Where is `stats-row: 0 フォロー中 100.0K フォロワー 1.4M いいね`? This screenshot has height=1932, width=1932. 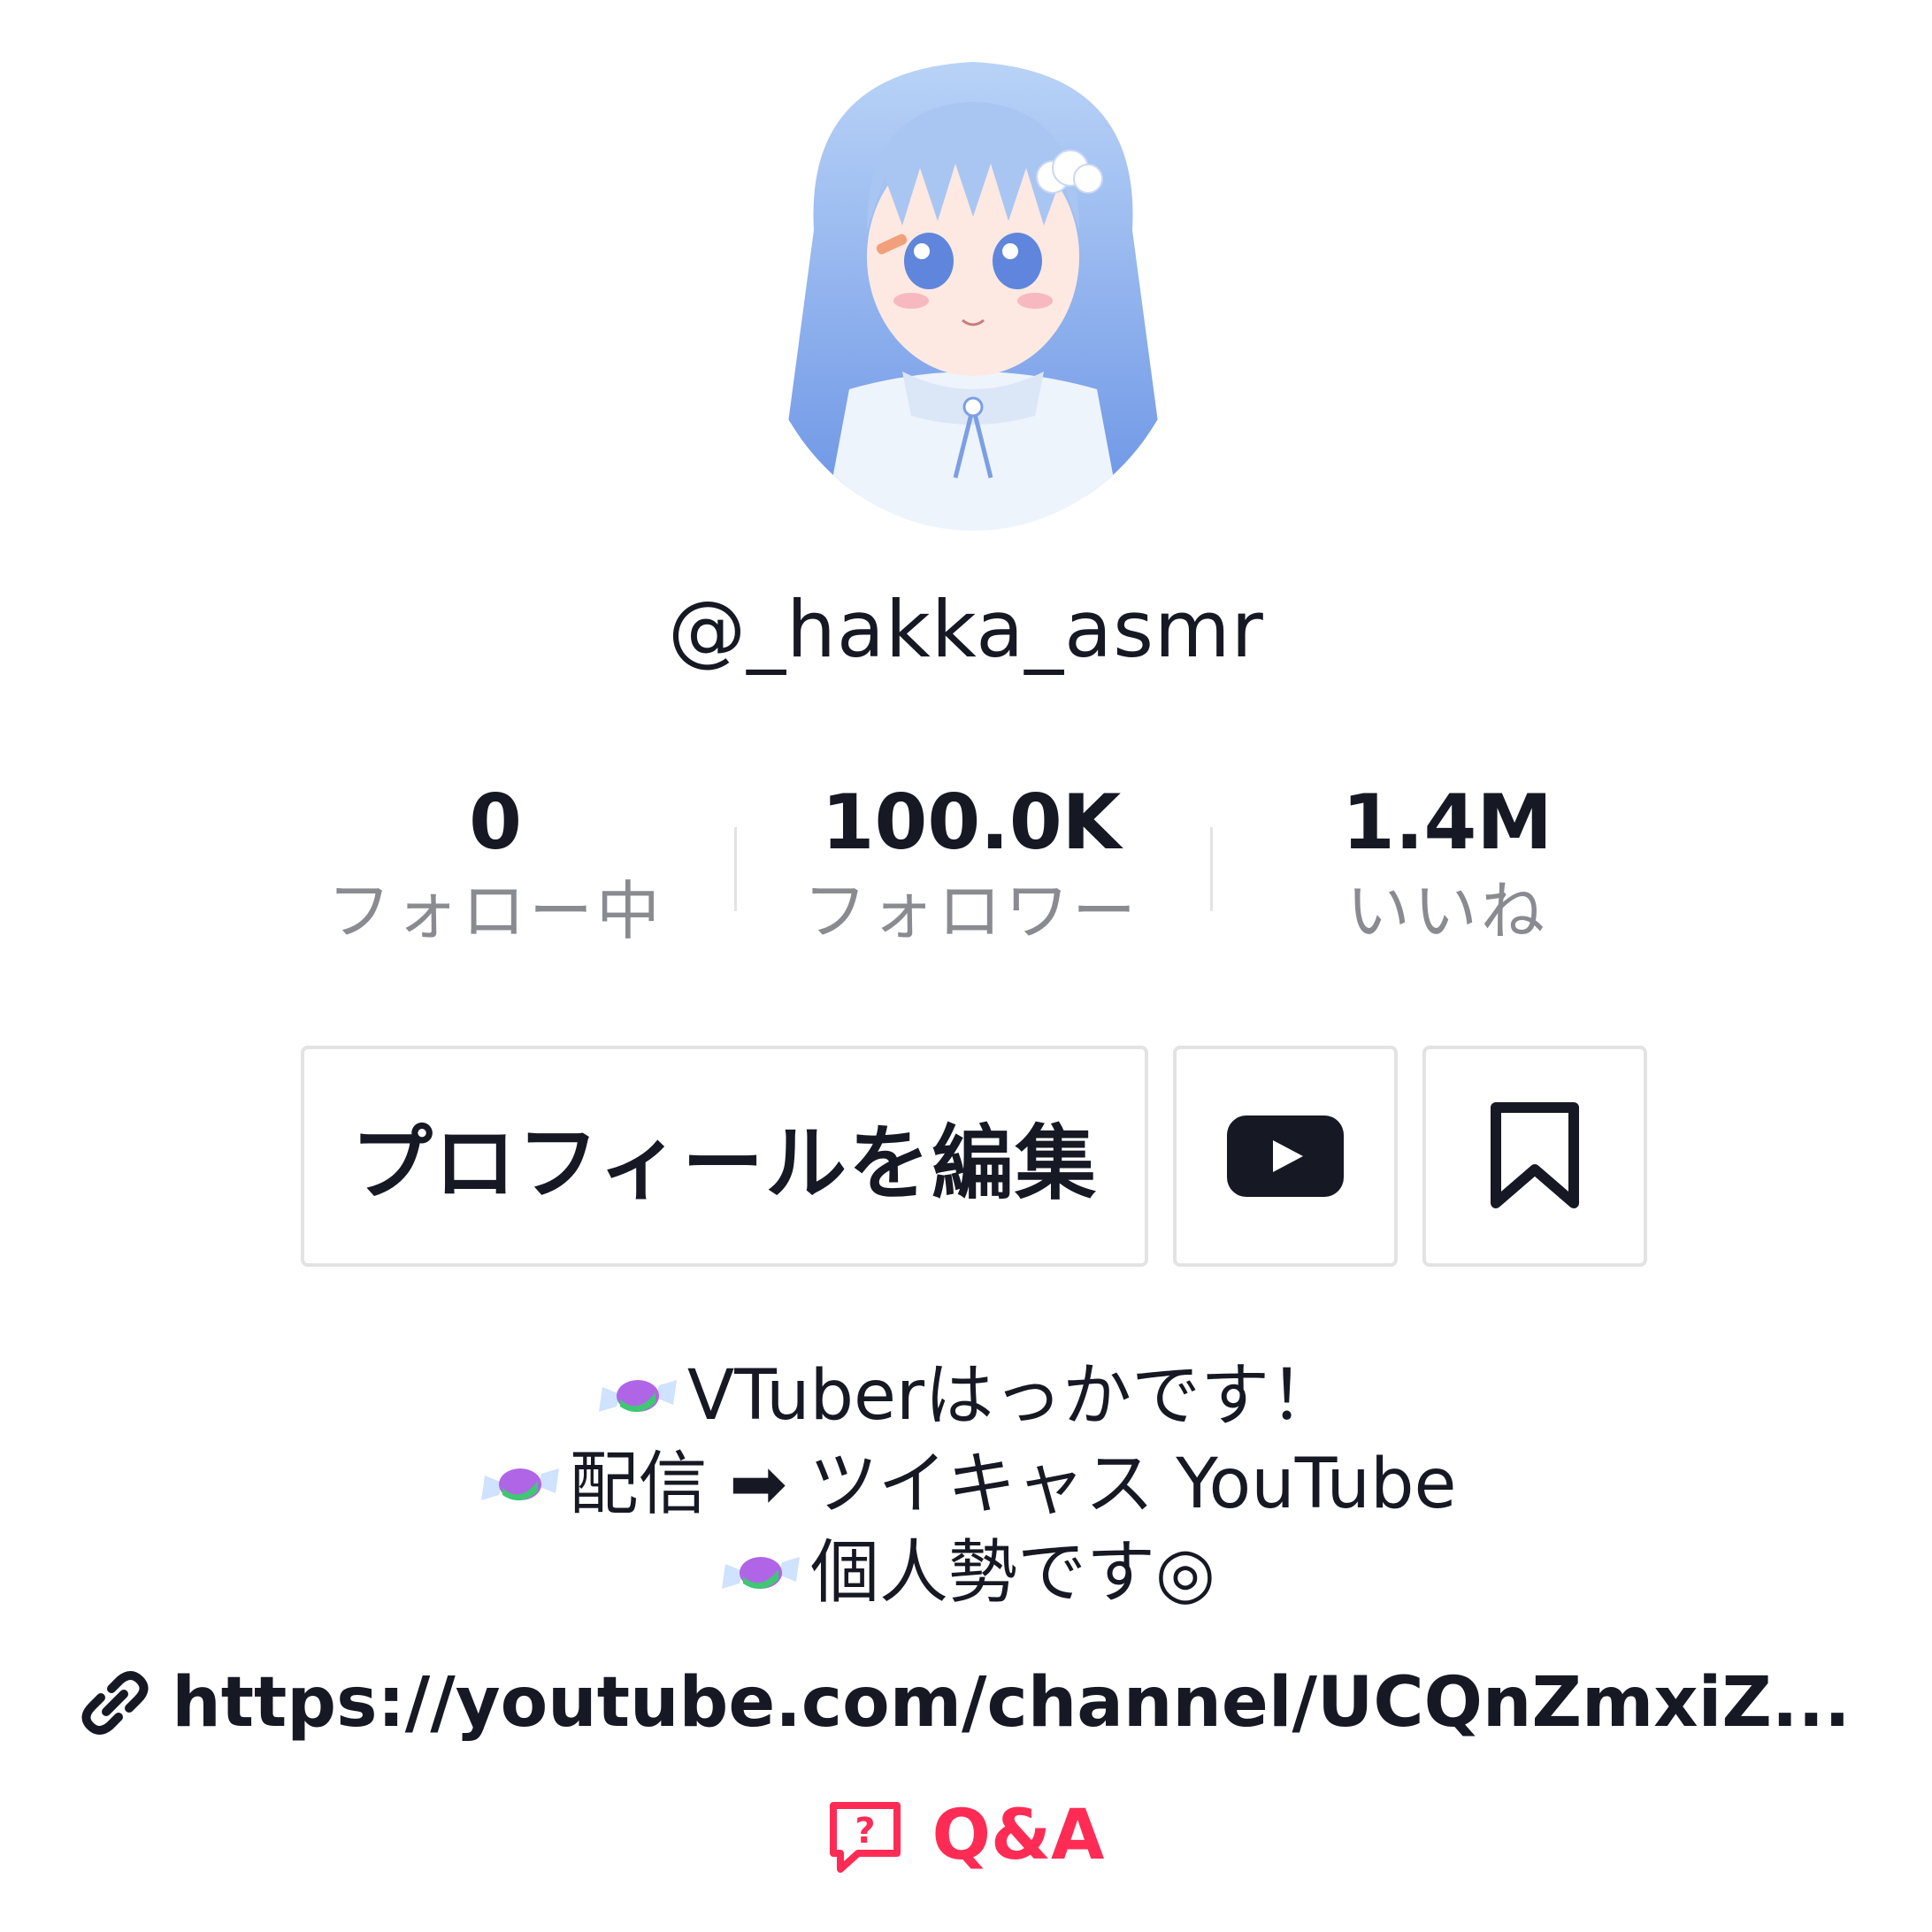
stats-row: 0 フォロー中 100.0K フォロワー 1.4M いいね is located at coordinates (966, 866).